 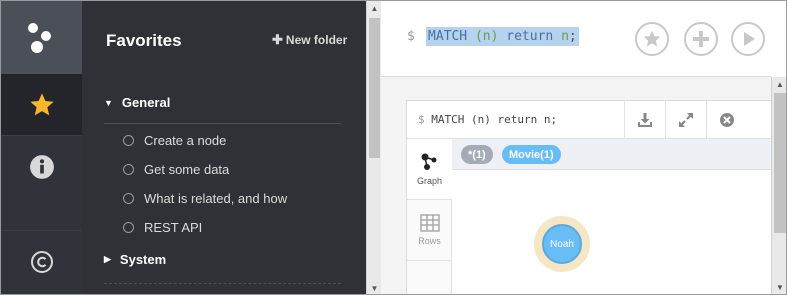 I want to click on graph-node: Noah, so click(x=562, y=244).